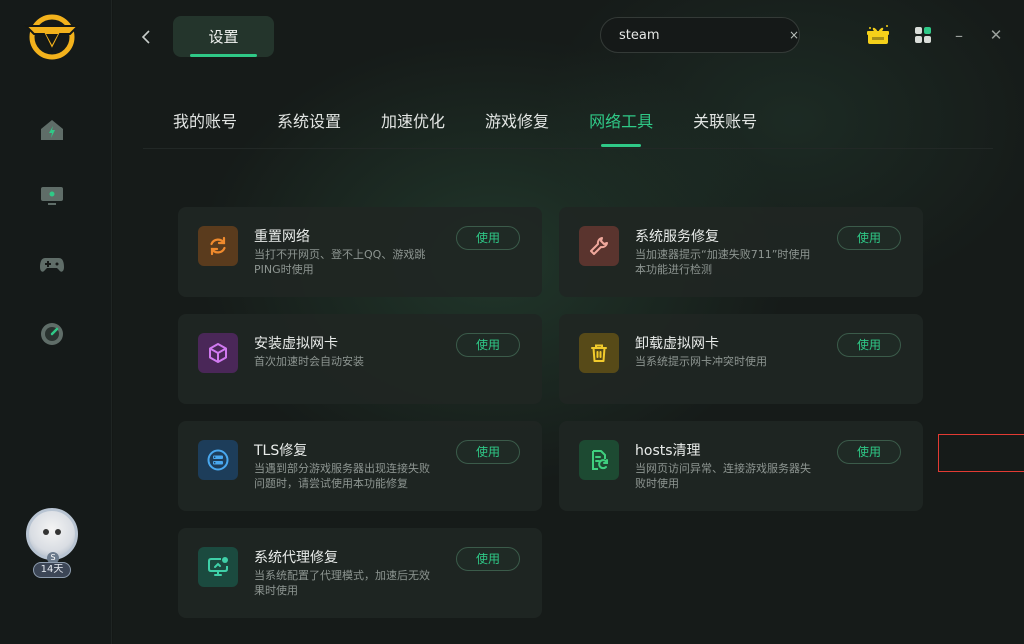 Image resolution: width=1024 pixels, height=644 pixels. I want to click on tool-card-tls-repair: TLS修复 当遇到部分游戏服务器出现连接失败问题时，请尝试使用本功能修复 使用, so click(360, 466).